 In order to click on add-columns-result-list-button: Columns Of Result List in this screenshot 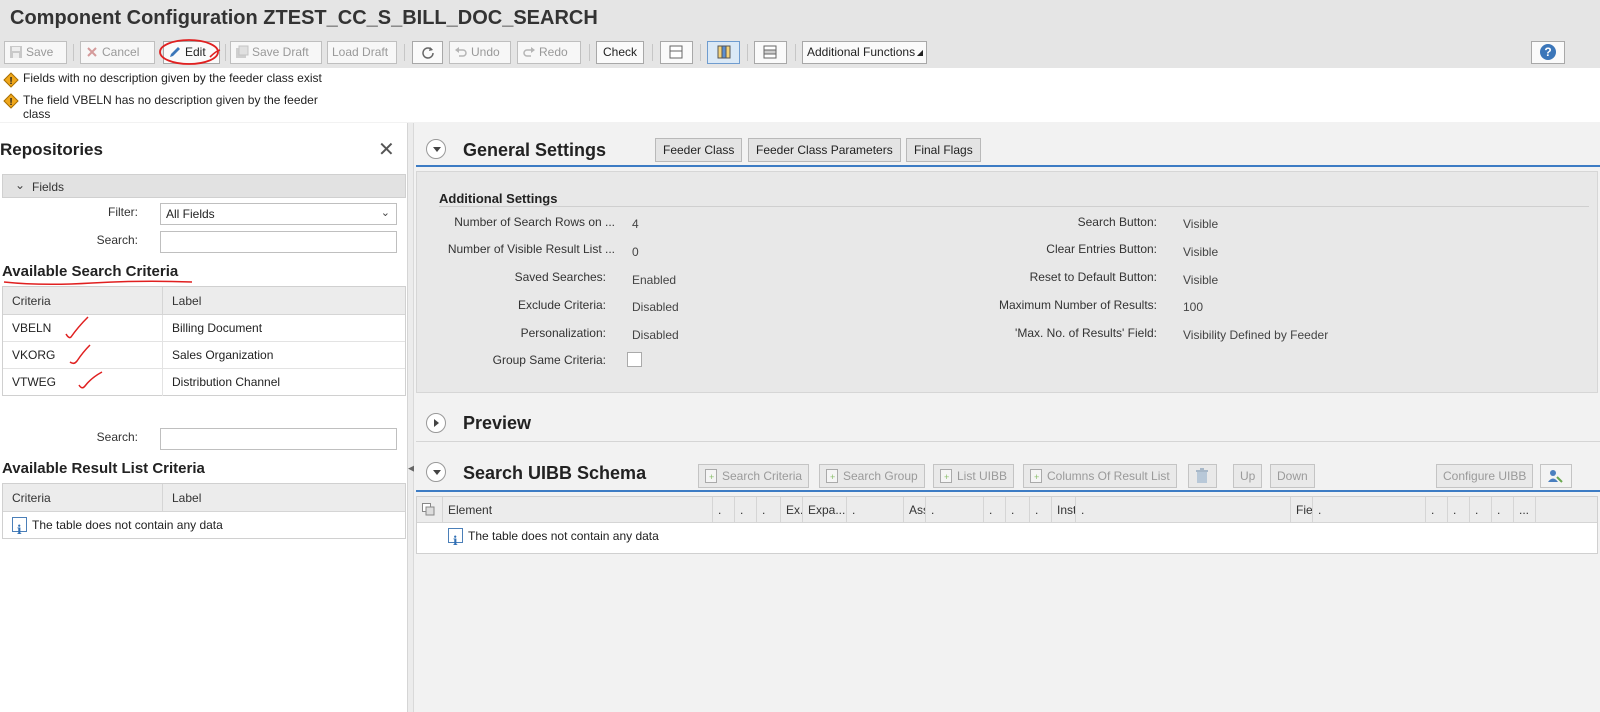, I will do `click(1100, 476)`.